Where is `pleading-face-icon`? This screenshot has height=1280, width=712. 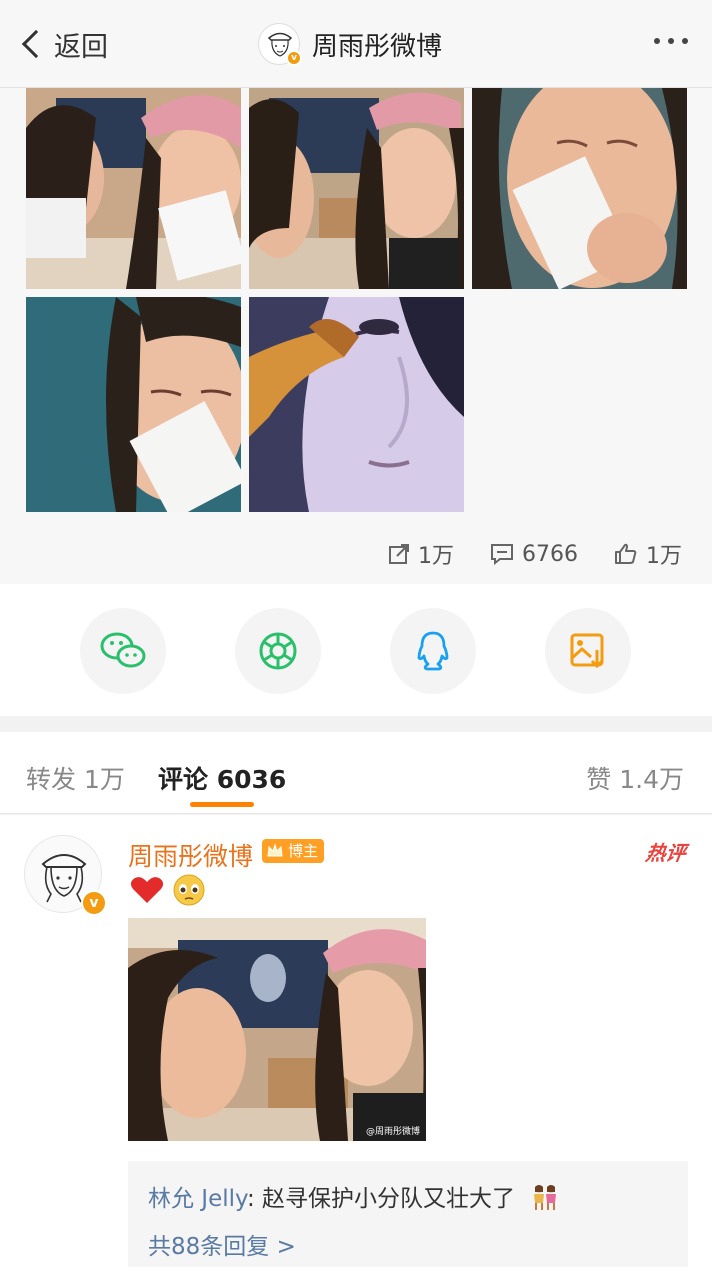 pleading-face-icon is located at coordinates (189, 890).